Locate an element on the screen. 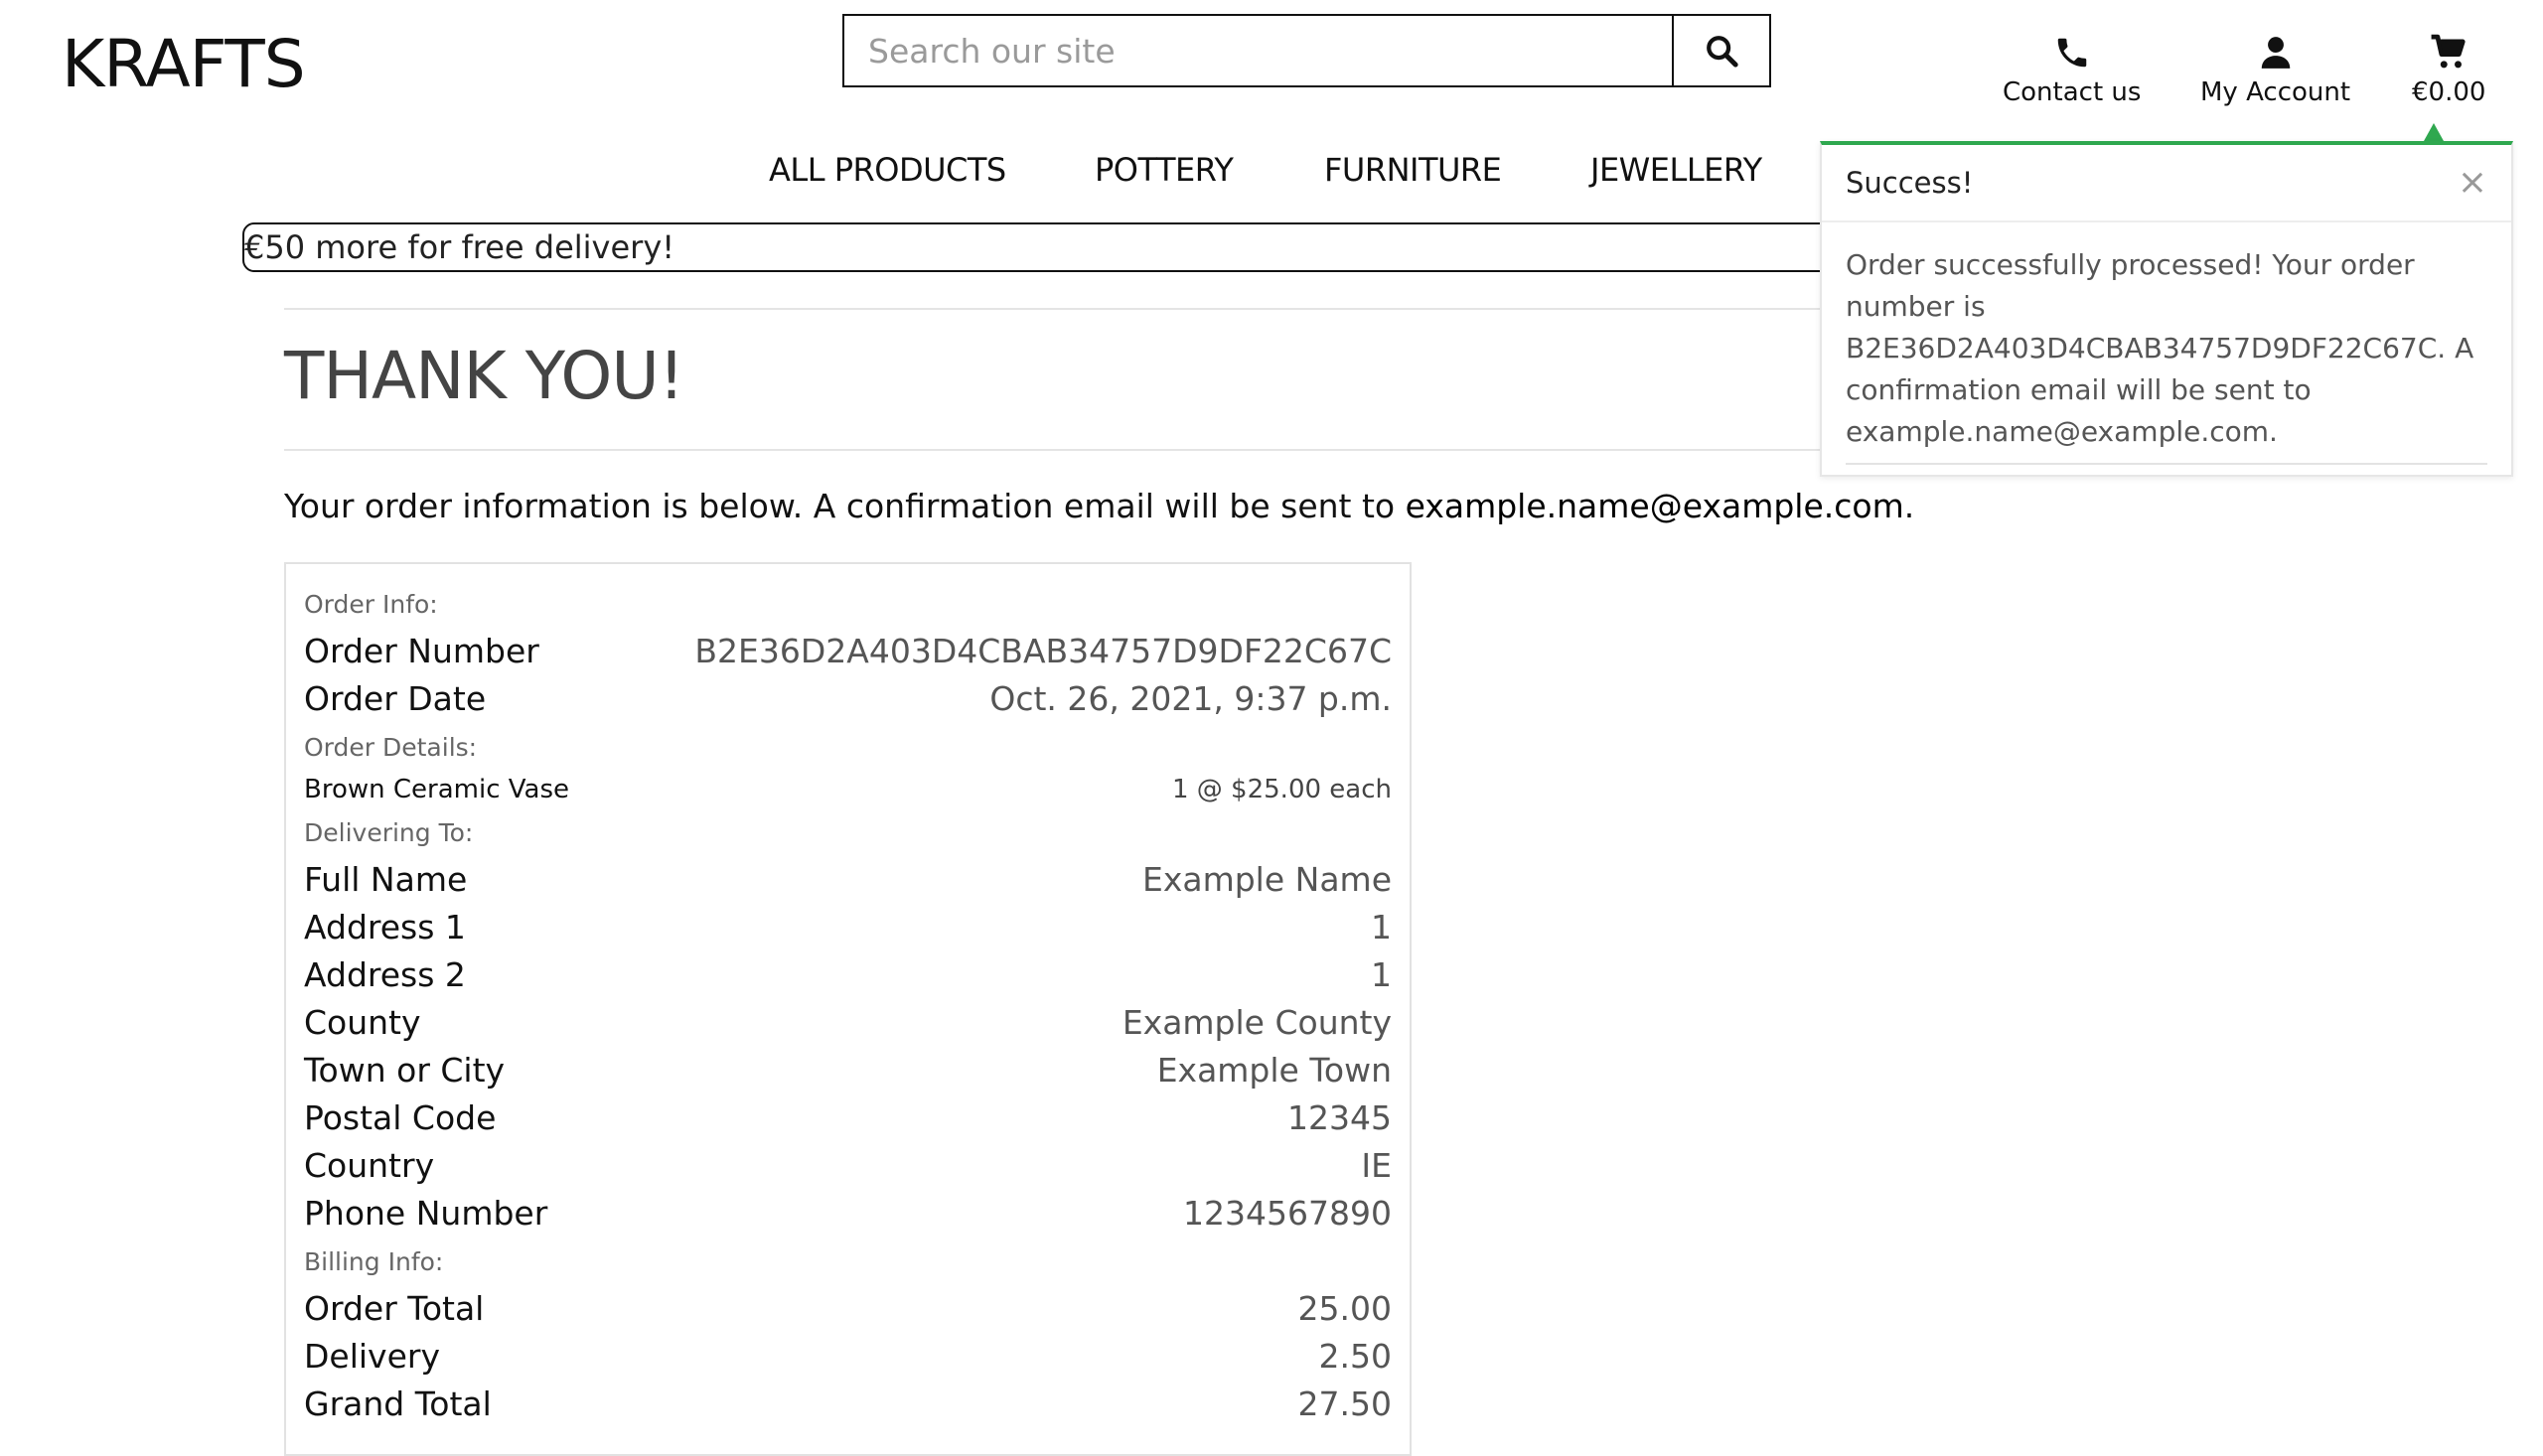  toast-title: Success! is located at coordinates (1910, 183).